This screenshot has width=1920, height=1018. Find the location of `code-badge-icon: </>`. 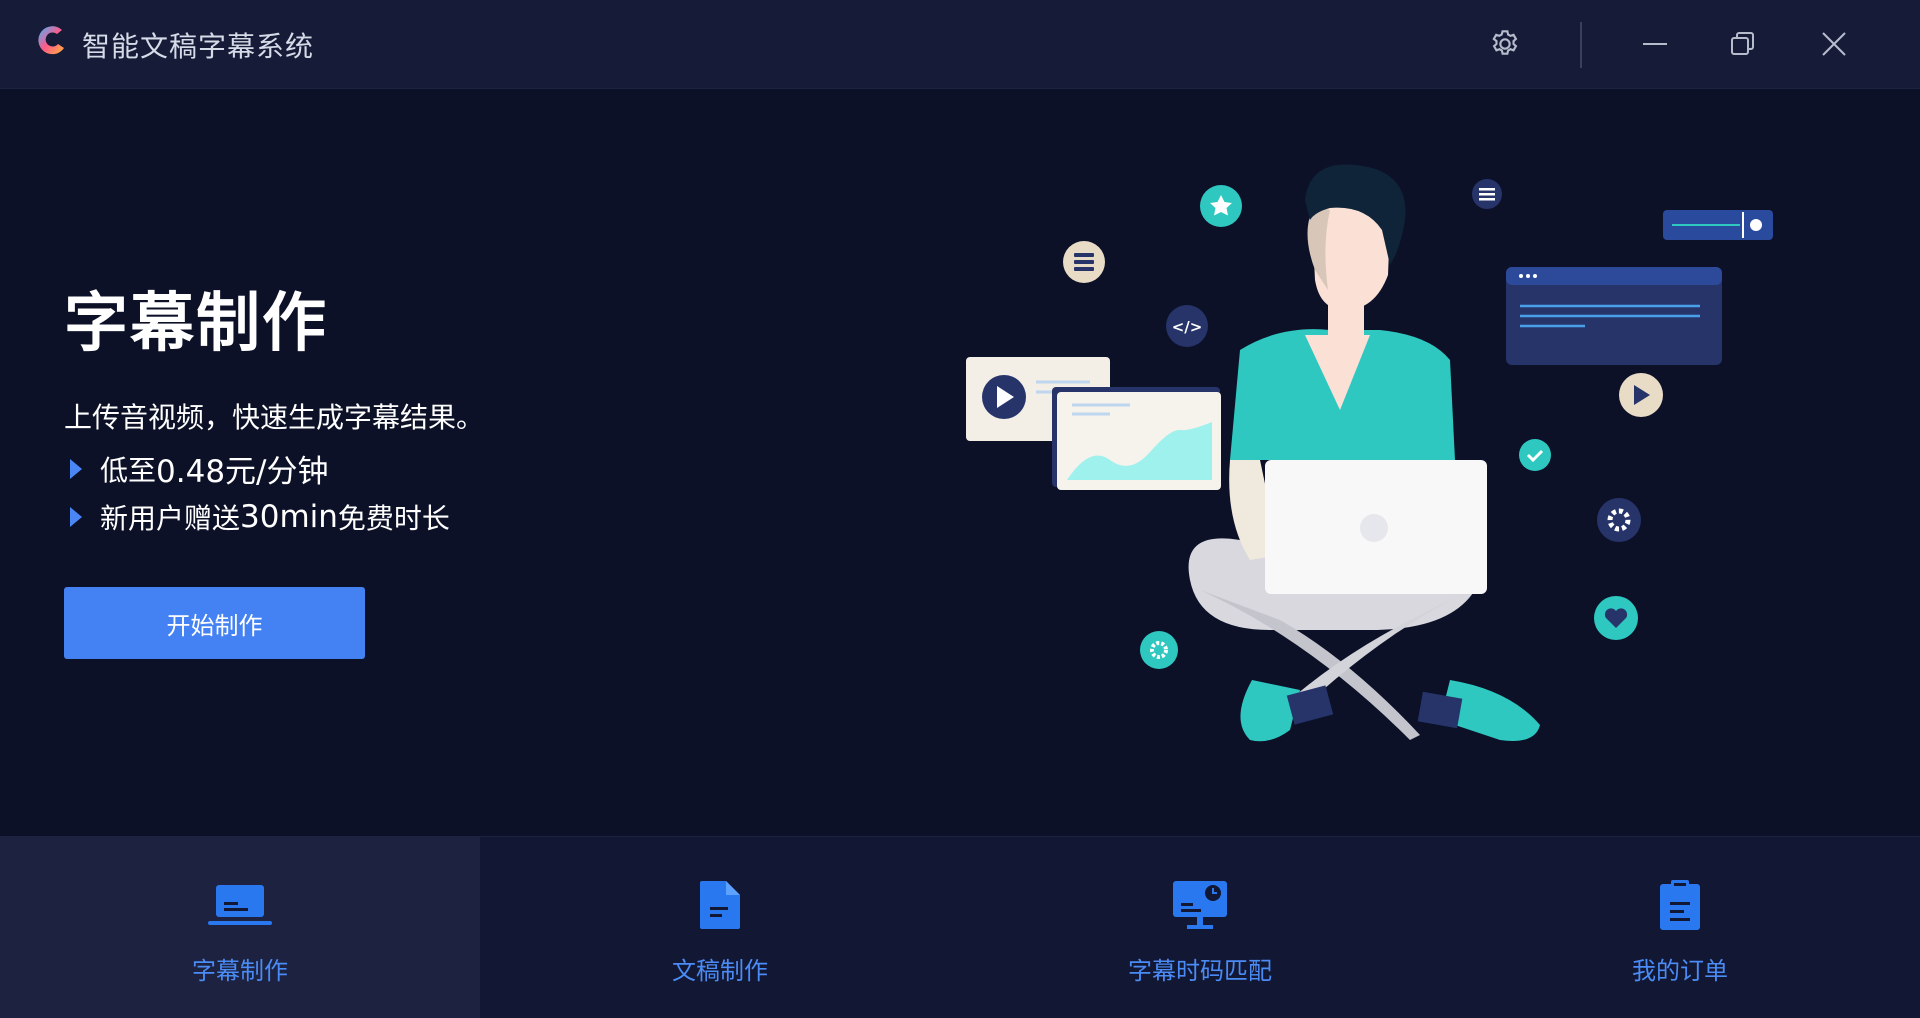

code-badge-icon: </> is located at coordinates (1187, 326).